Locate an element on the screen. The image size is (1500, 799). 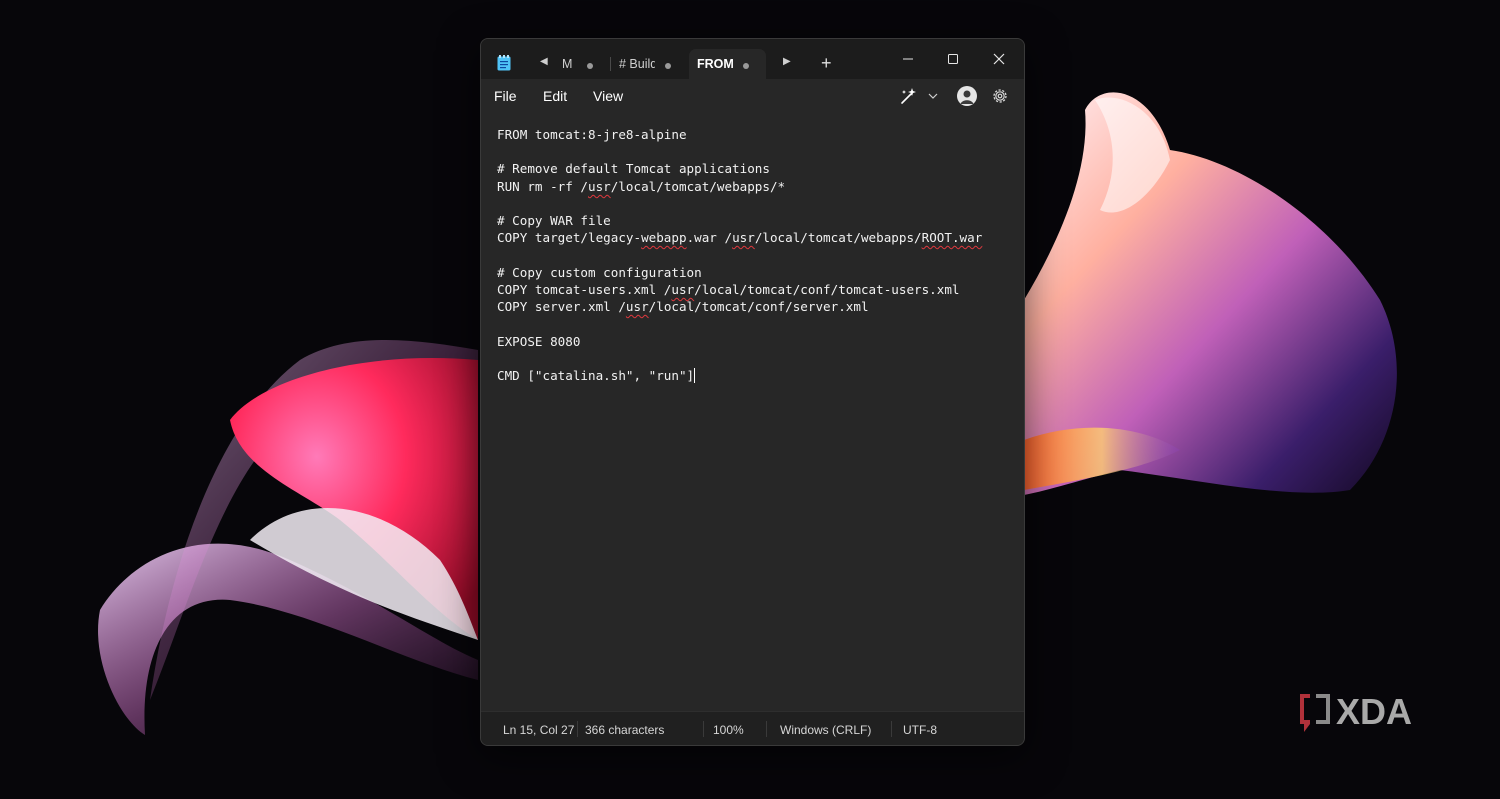
xda-watermark-logo: XDA is located at coordinates (1356, 711).